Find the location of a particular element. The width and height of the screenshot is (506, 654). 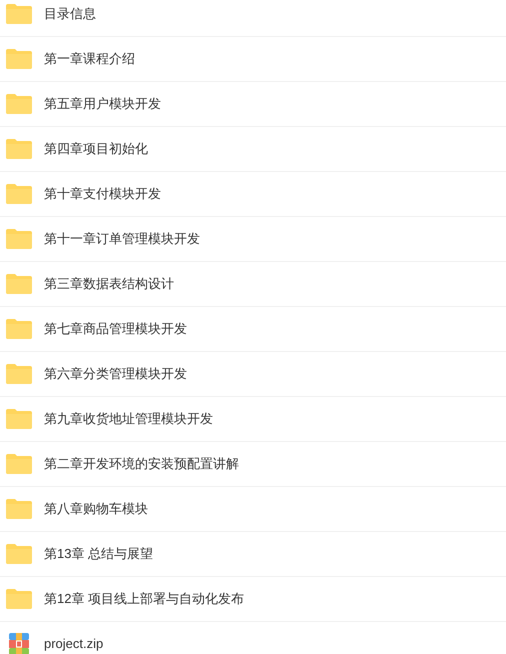

file-name: 第六章分类管理模块开发 is located at coordinates (115, 374).